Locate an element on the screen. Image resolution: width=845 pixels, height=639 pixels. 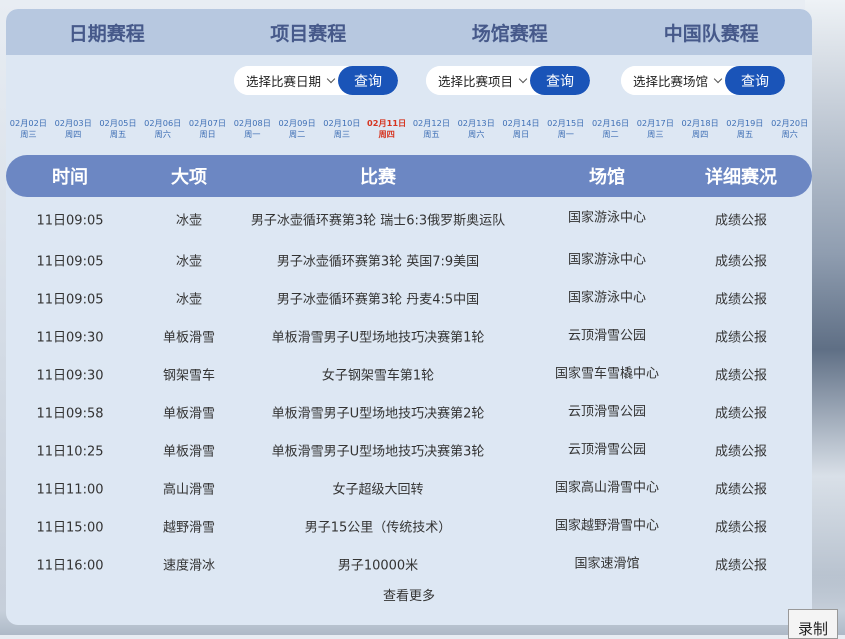
tab-event-schedule: 项目赛程 is located at coordinates (309, 32).